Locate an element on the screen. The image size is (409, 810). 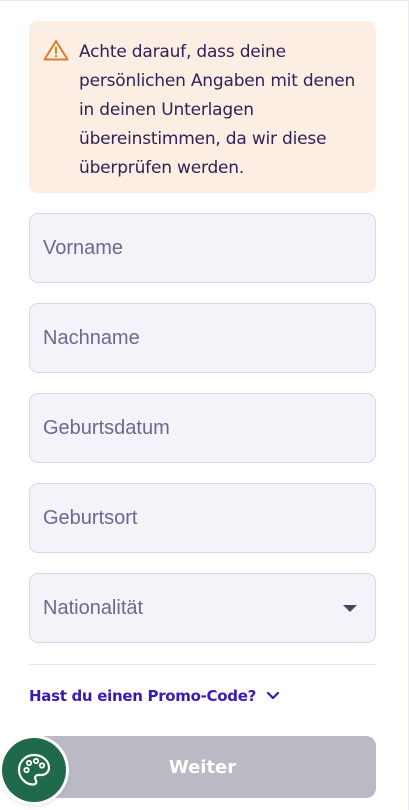
warning-triangle-icon is located at coordinates (56, 50).